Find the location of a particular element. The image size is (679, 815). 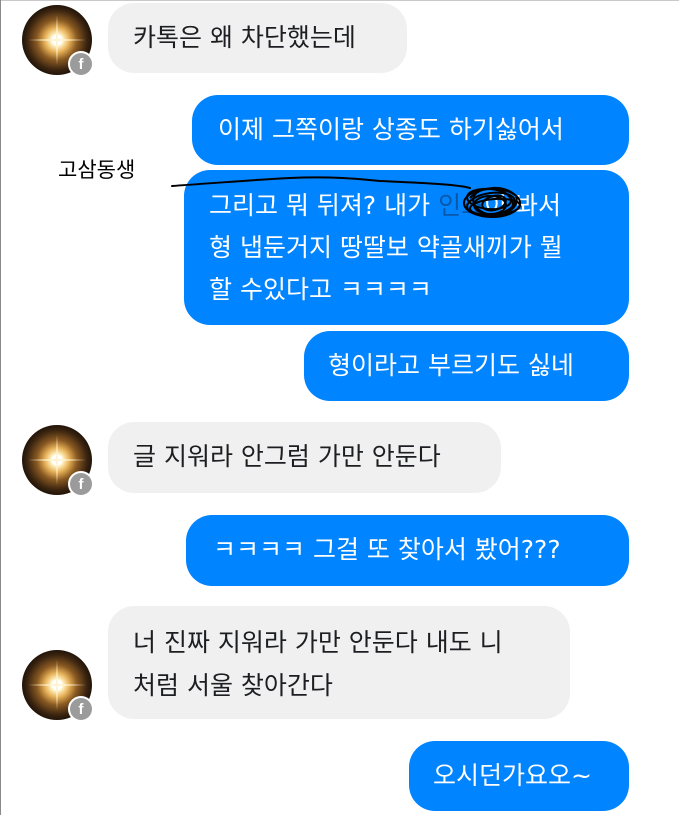

message-text: 오시던가요오~ is located at coordinates (512, 775).